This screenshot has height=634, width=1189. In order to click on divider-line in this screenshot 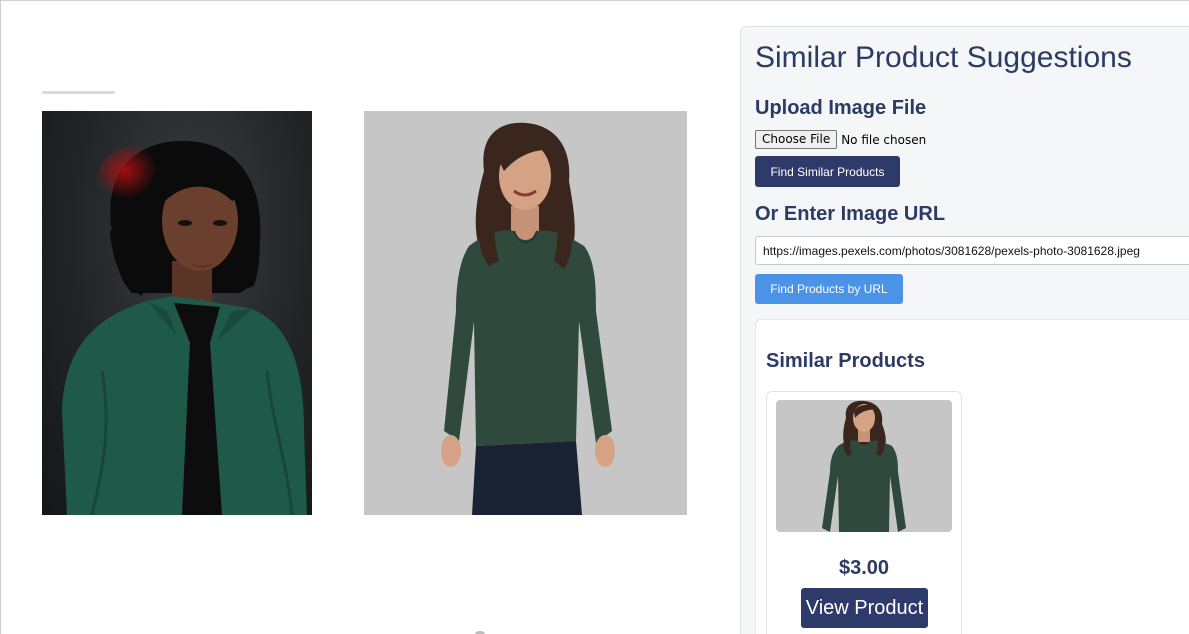, I will do `click(78, 92)`.